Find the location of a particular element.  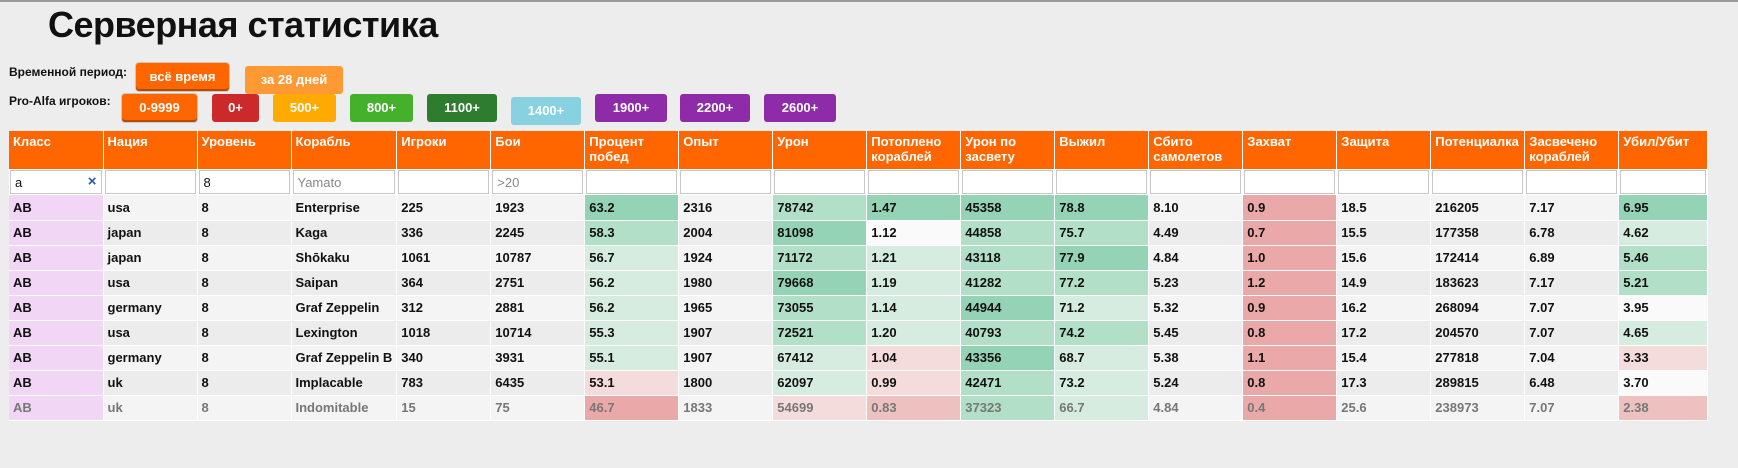

column-header-5: Бои is located at coordinates (538, 150).